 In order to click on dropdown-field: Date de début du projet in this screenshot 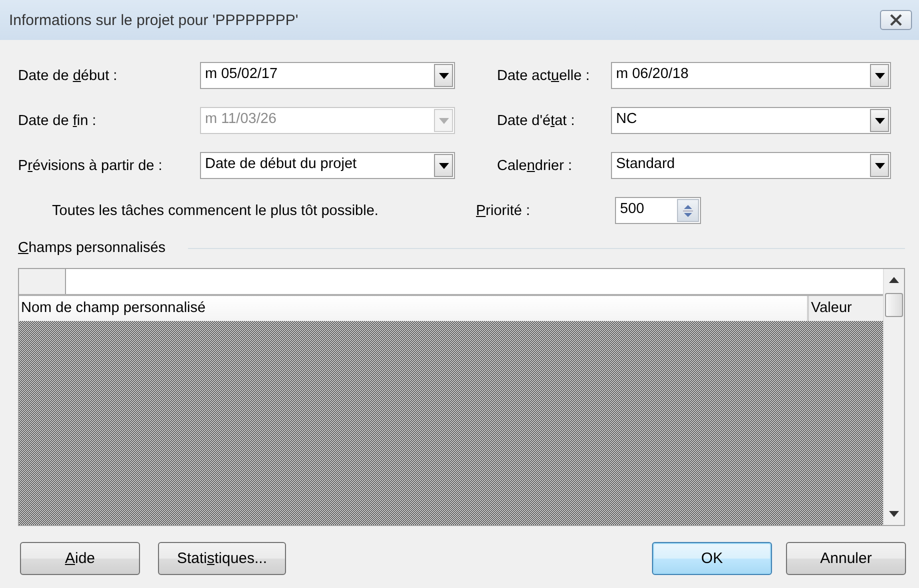, I will do `click(327, 165)`.